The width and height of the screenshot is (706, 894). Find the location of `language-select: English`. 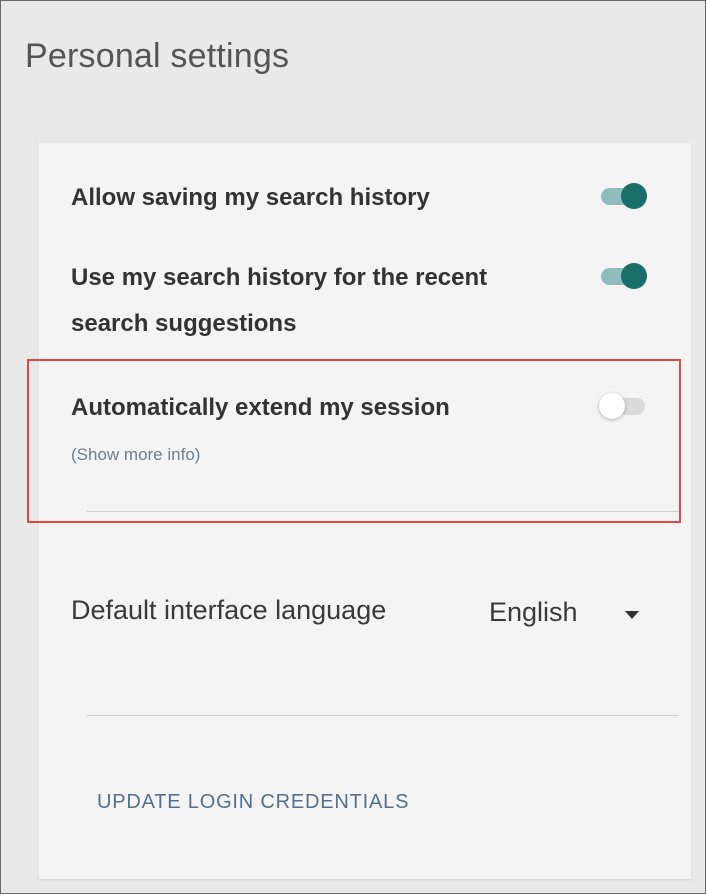

language-select: English is located at coordinates (574, 615).